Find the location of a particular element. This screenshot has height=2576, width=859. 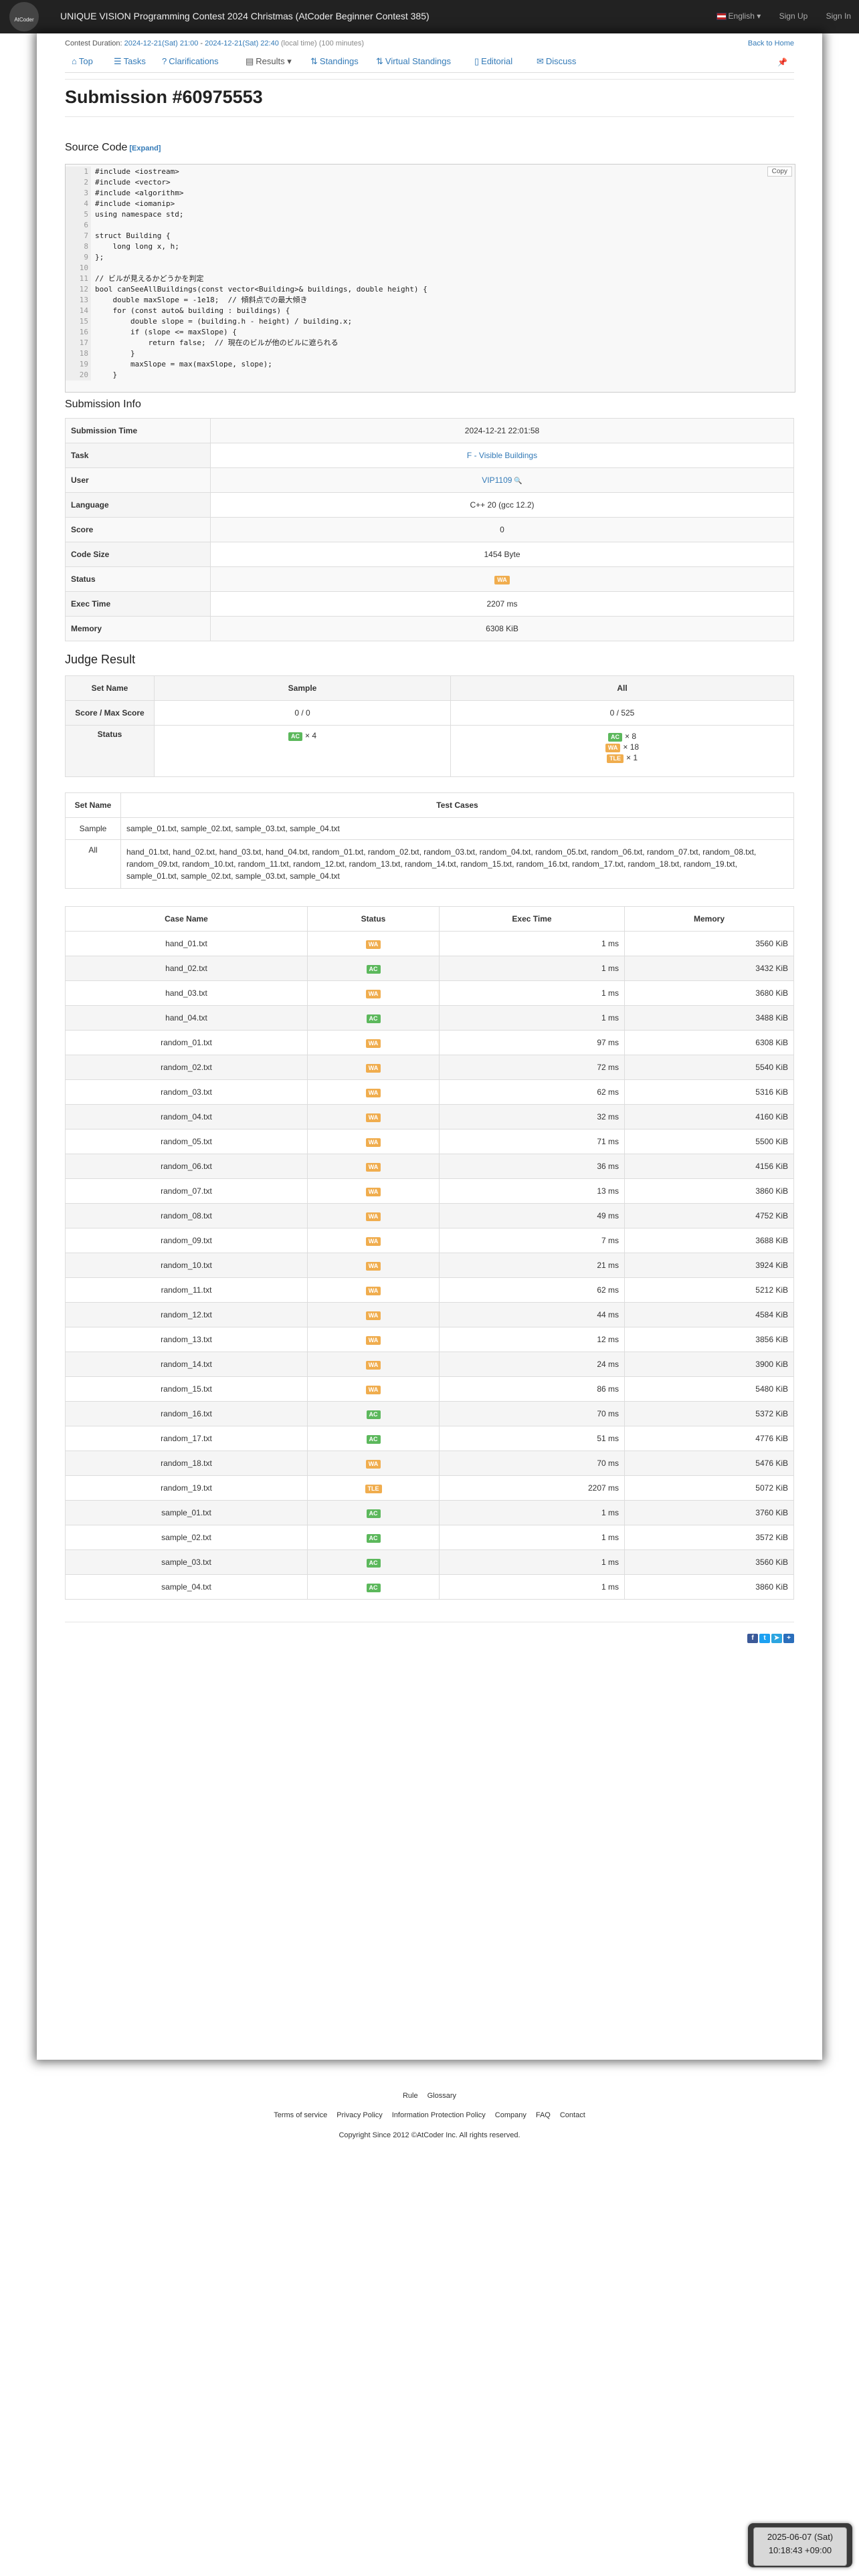

case-exec-time: 1 ms is located at coordinates (532, 1562).